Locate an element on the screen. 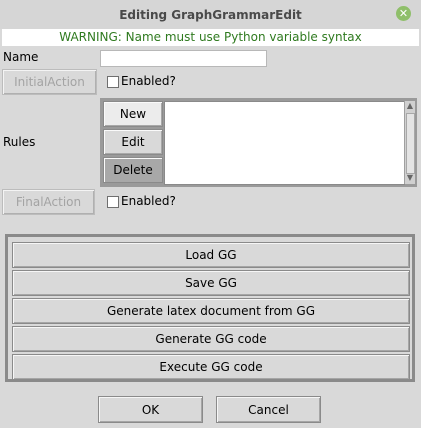 The width and height of the screenshot is (421, 428). final-action-enabled-label: Enabled? is located at coordinates (148, 201).